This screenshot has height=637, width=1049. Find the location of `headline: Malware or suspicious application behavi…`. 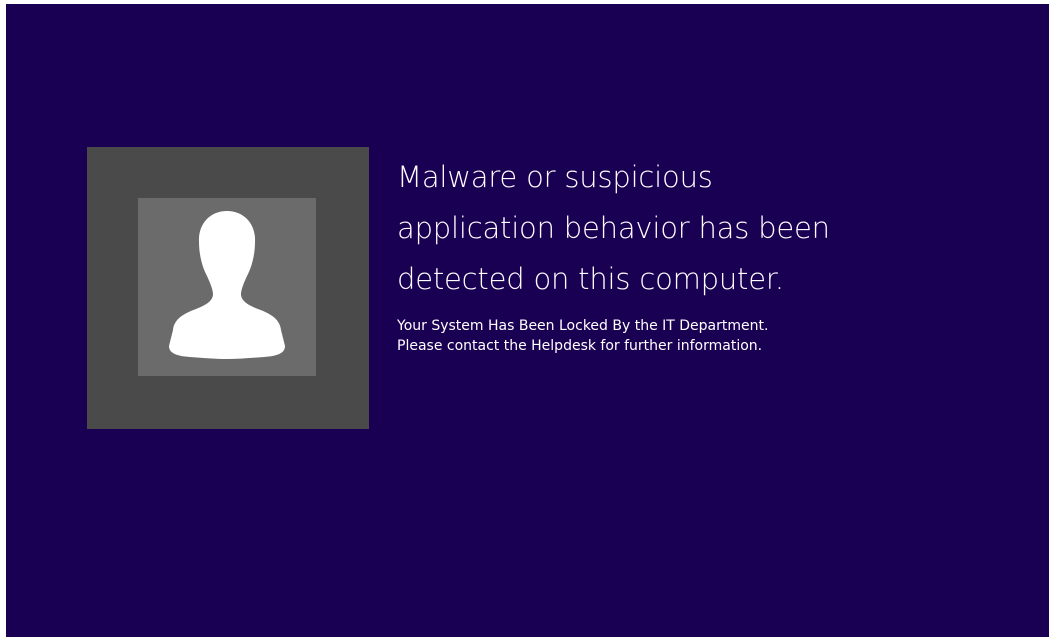

headline: Malware or suspicious application behavi… is located at coordinates (697, 228).